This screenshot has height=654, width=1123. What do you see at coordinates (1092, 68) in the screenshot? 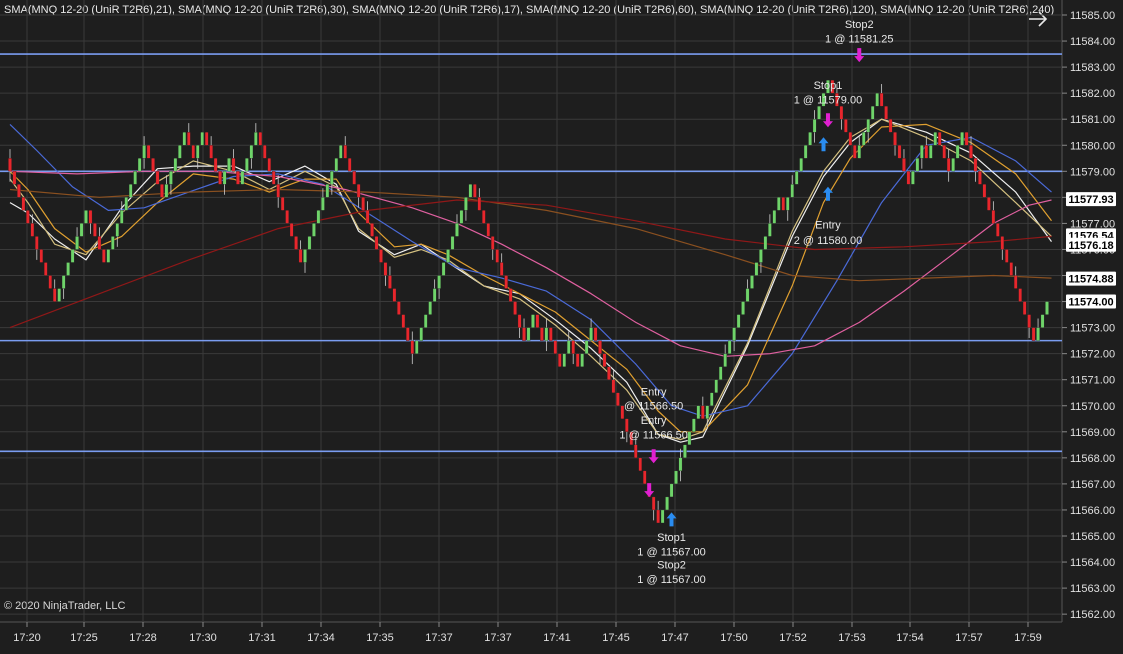
I see `y-tick-label: 11583.00` at bounding box center [1092, 68].